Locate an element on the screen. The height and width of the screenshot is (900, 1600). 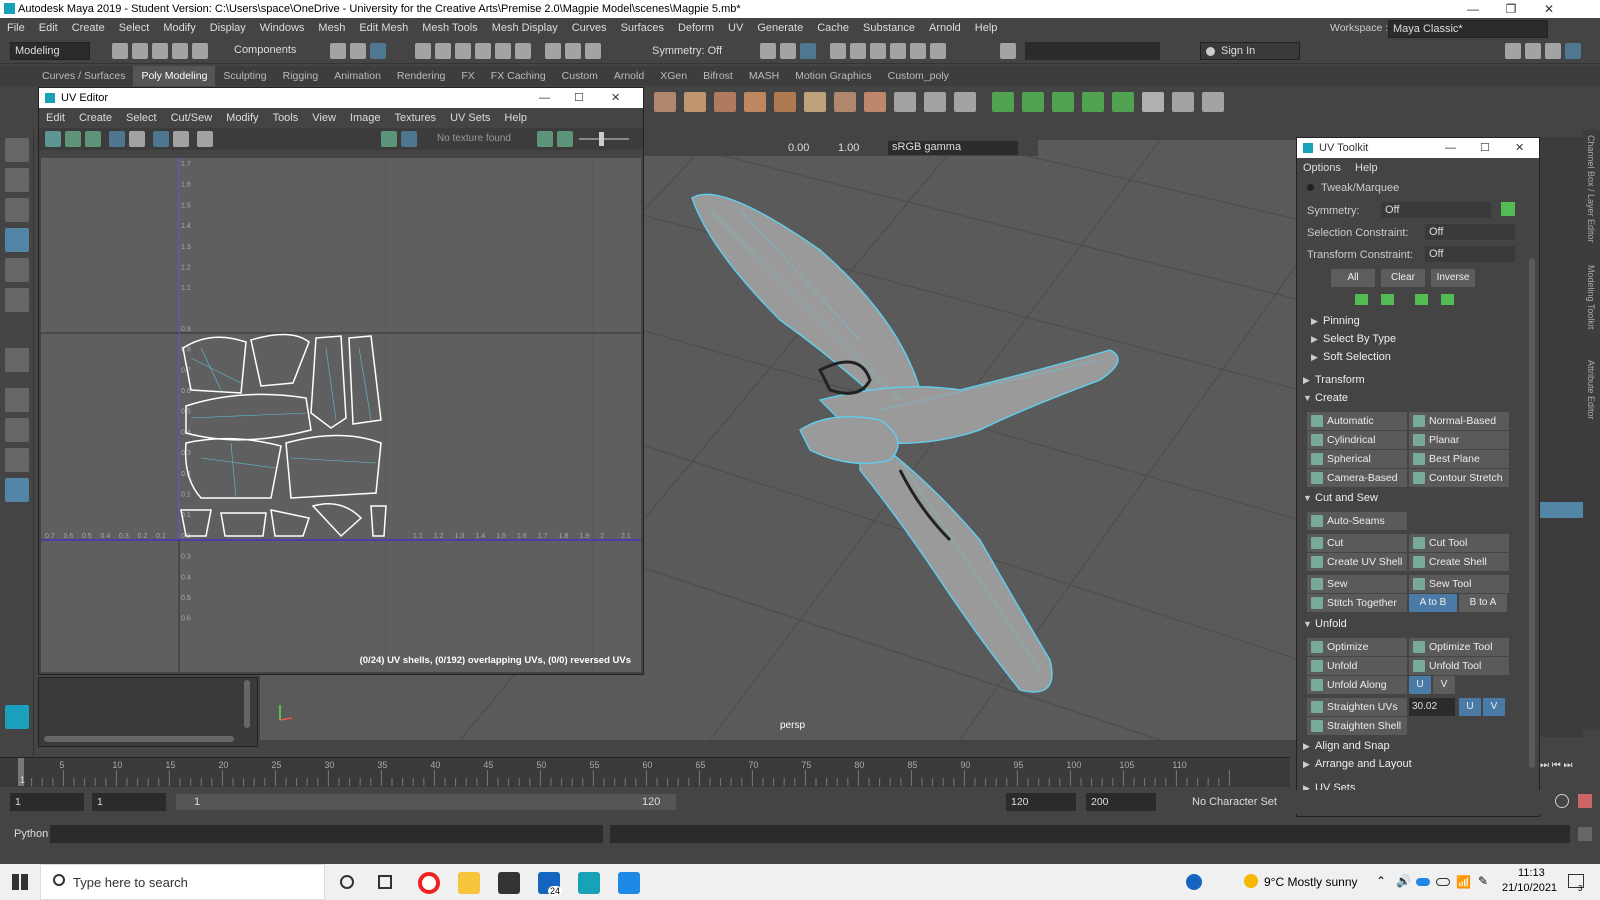
cut-button: Cut is located at coordinates (1357, 543).